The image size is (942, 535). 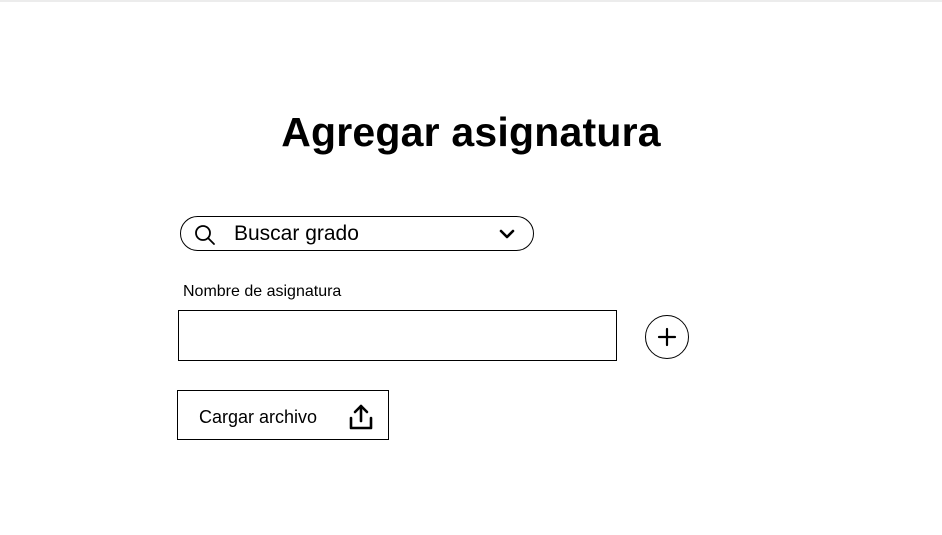 I want to click on grade-select-value: Buscar grado, so click(x=296, y=233).